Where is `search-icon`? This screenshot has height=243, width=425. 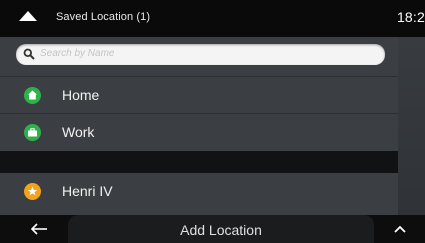
search-icon is located at coordinates (29, 54).